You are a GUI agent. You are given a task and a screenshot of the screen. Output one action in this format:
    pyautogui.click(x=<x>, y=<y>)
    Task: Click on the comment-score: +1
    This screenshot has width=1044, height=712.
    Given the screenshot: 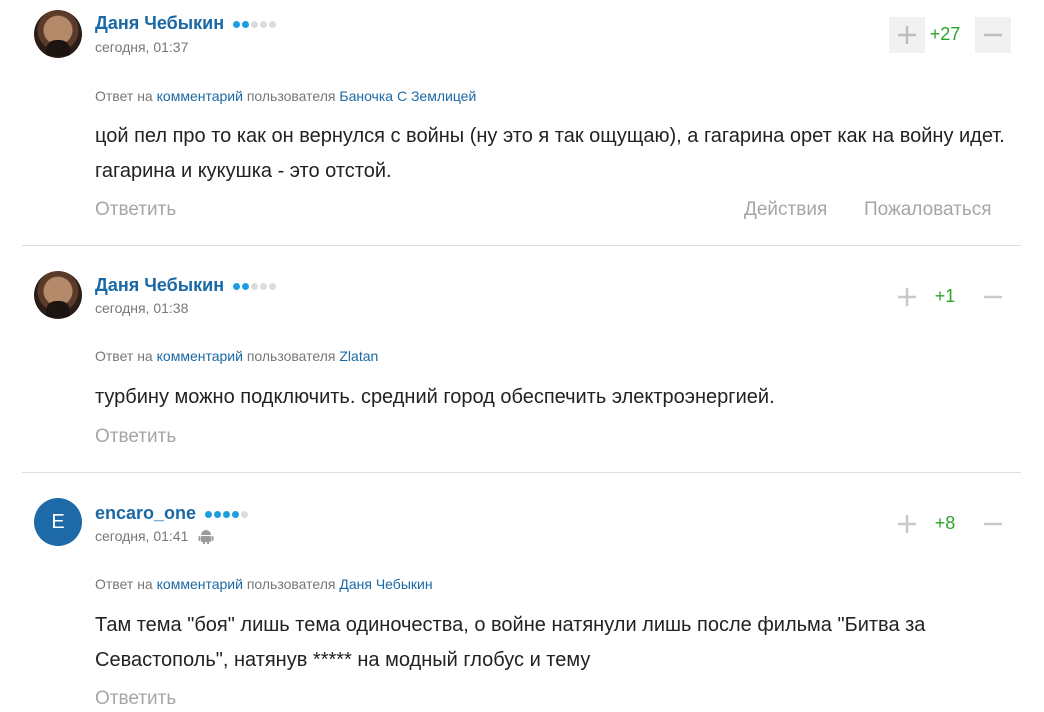 What is the action you would take?
    pyautogui.click(x=945, y=296)
    